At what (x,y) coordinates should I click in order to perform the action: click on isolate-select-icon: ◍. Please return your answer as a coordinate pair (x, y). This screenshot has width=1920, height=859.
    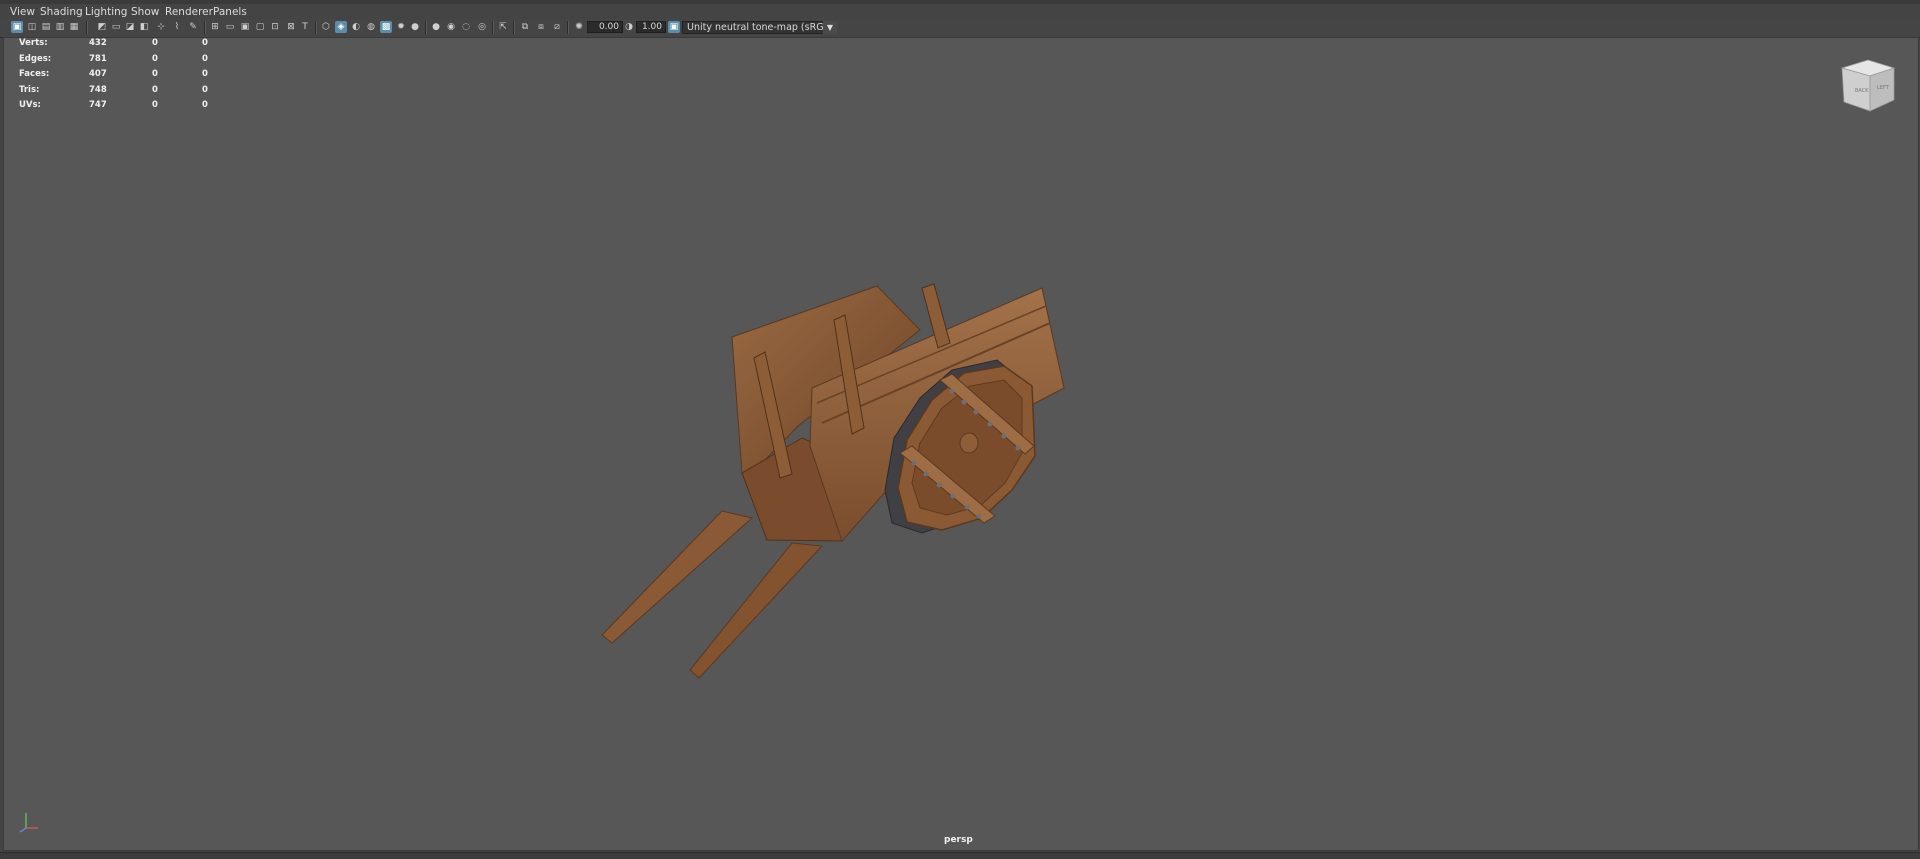
    Looking at the image, I should click on (371, 27).